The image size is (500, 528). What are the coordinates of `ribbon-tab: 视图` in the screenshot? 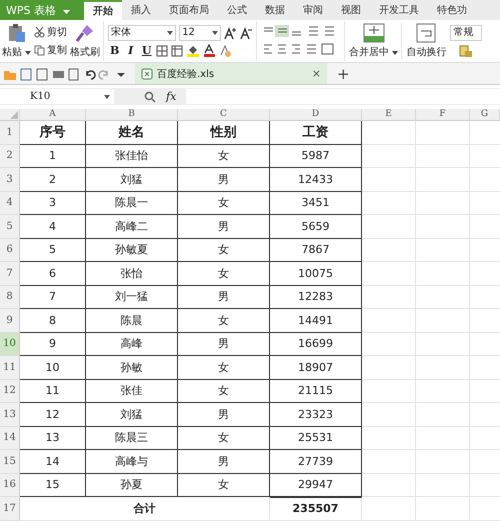 It's located at (351, 10).